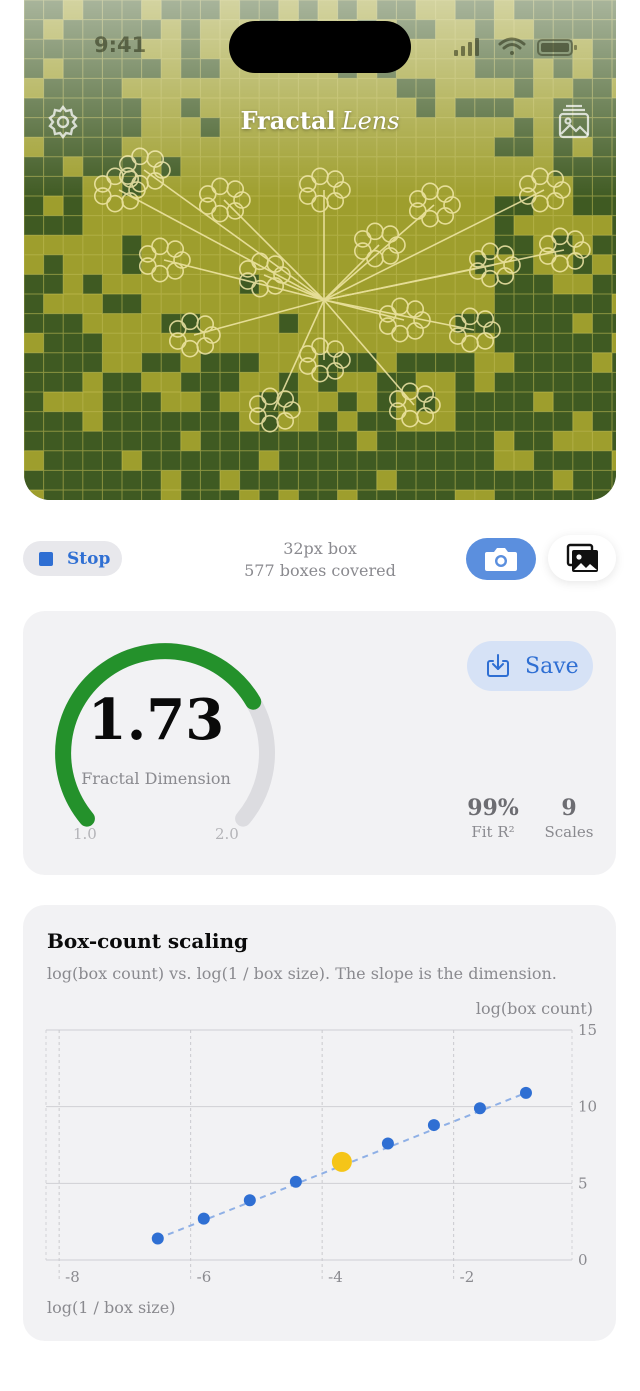 This screenshot has width=640, height=1391. What do you see at coordinates (466, 47) in the screenshot?
I see `signal-icon` at bounding box center [466, 47].